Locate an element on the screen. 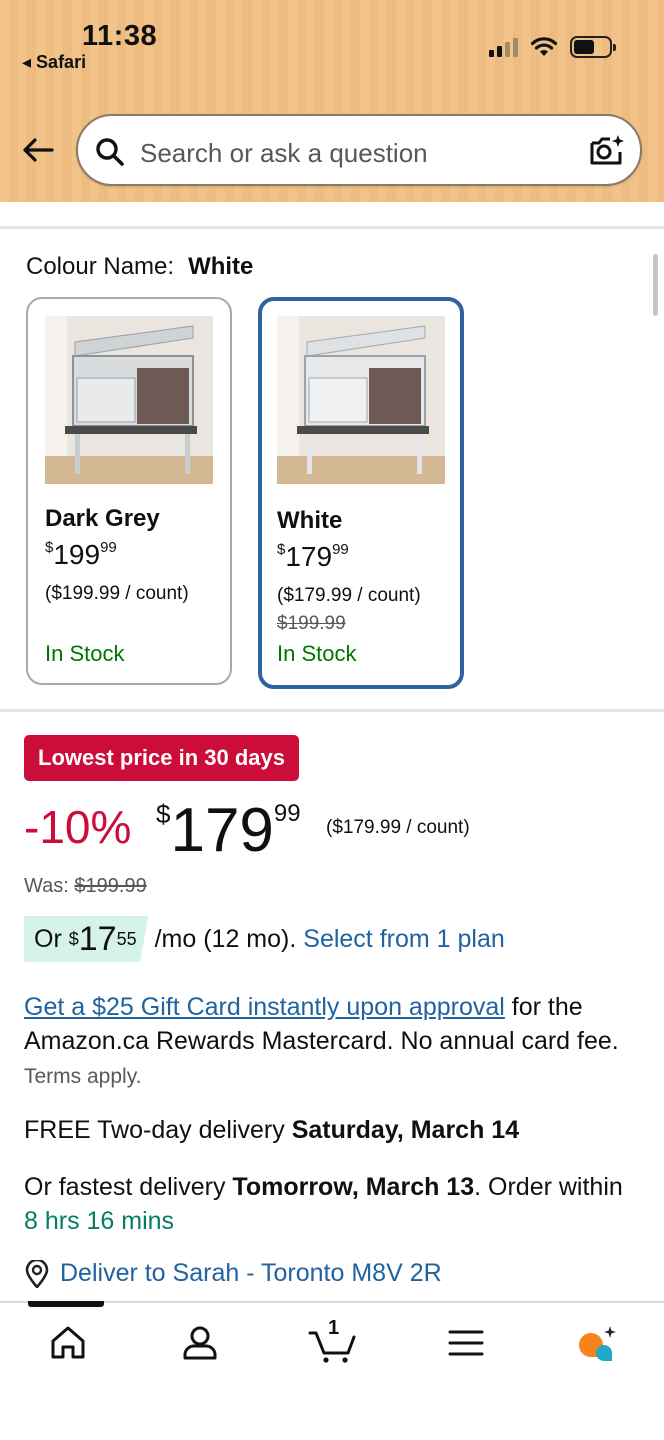 Image resolution: width=664 pixels, height=1440 pixels. was-price: Was: $199.99 is located at coordinates (85, 886).